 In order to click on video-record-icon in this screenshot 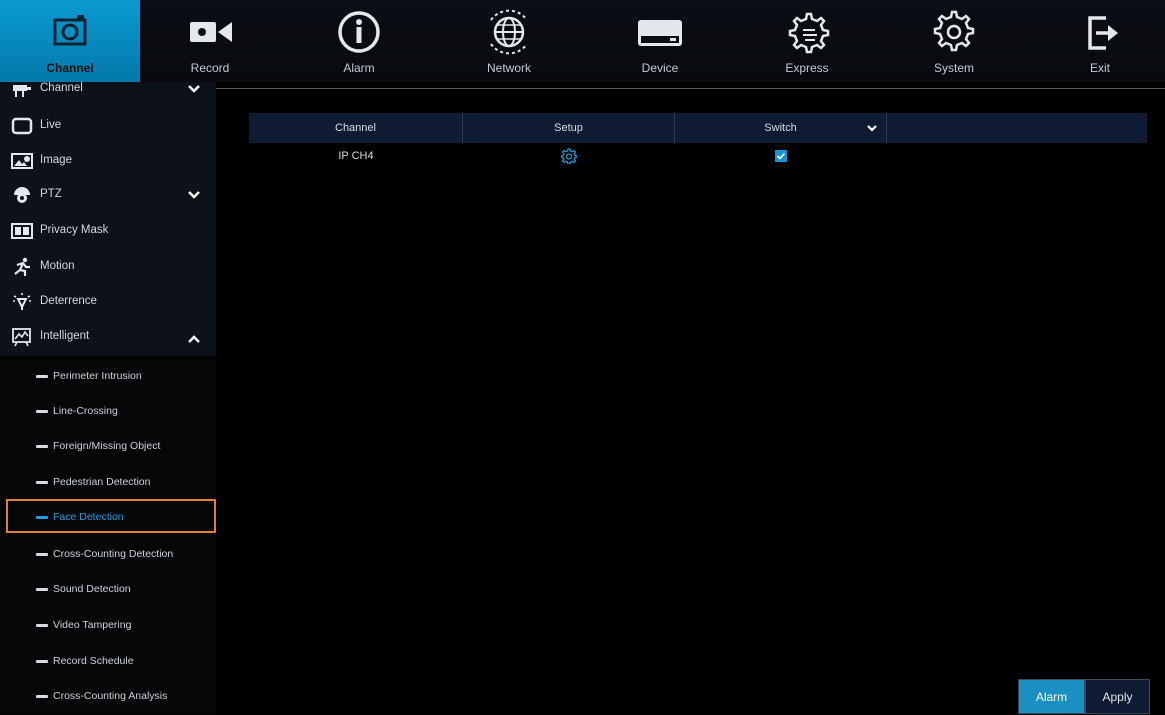, I will do `click(210, 33)`.